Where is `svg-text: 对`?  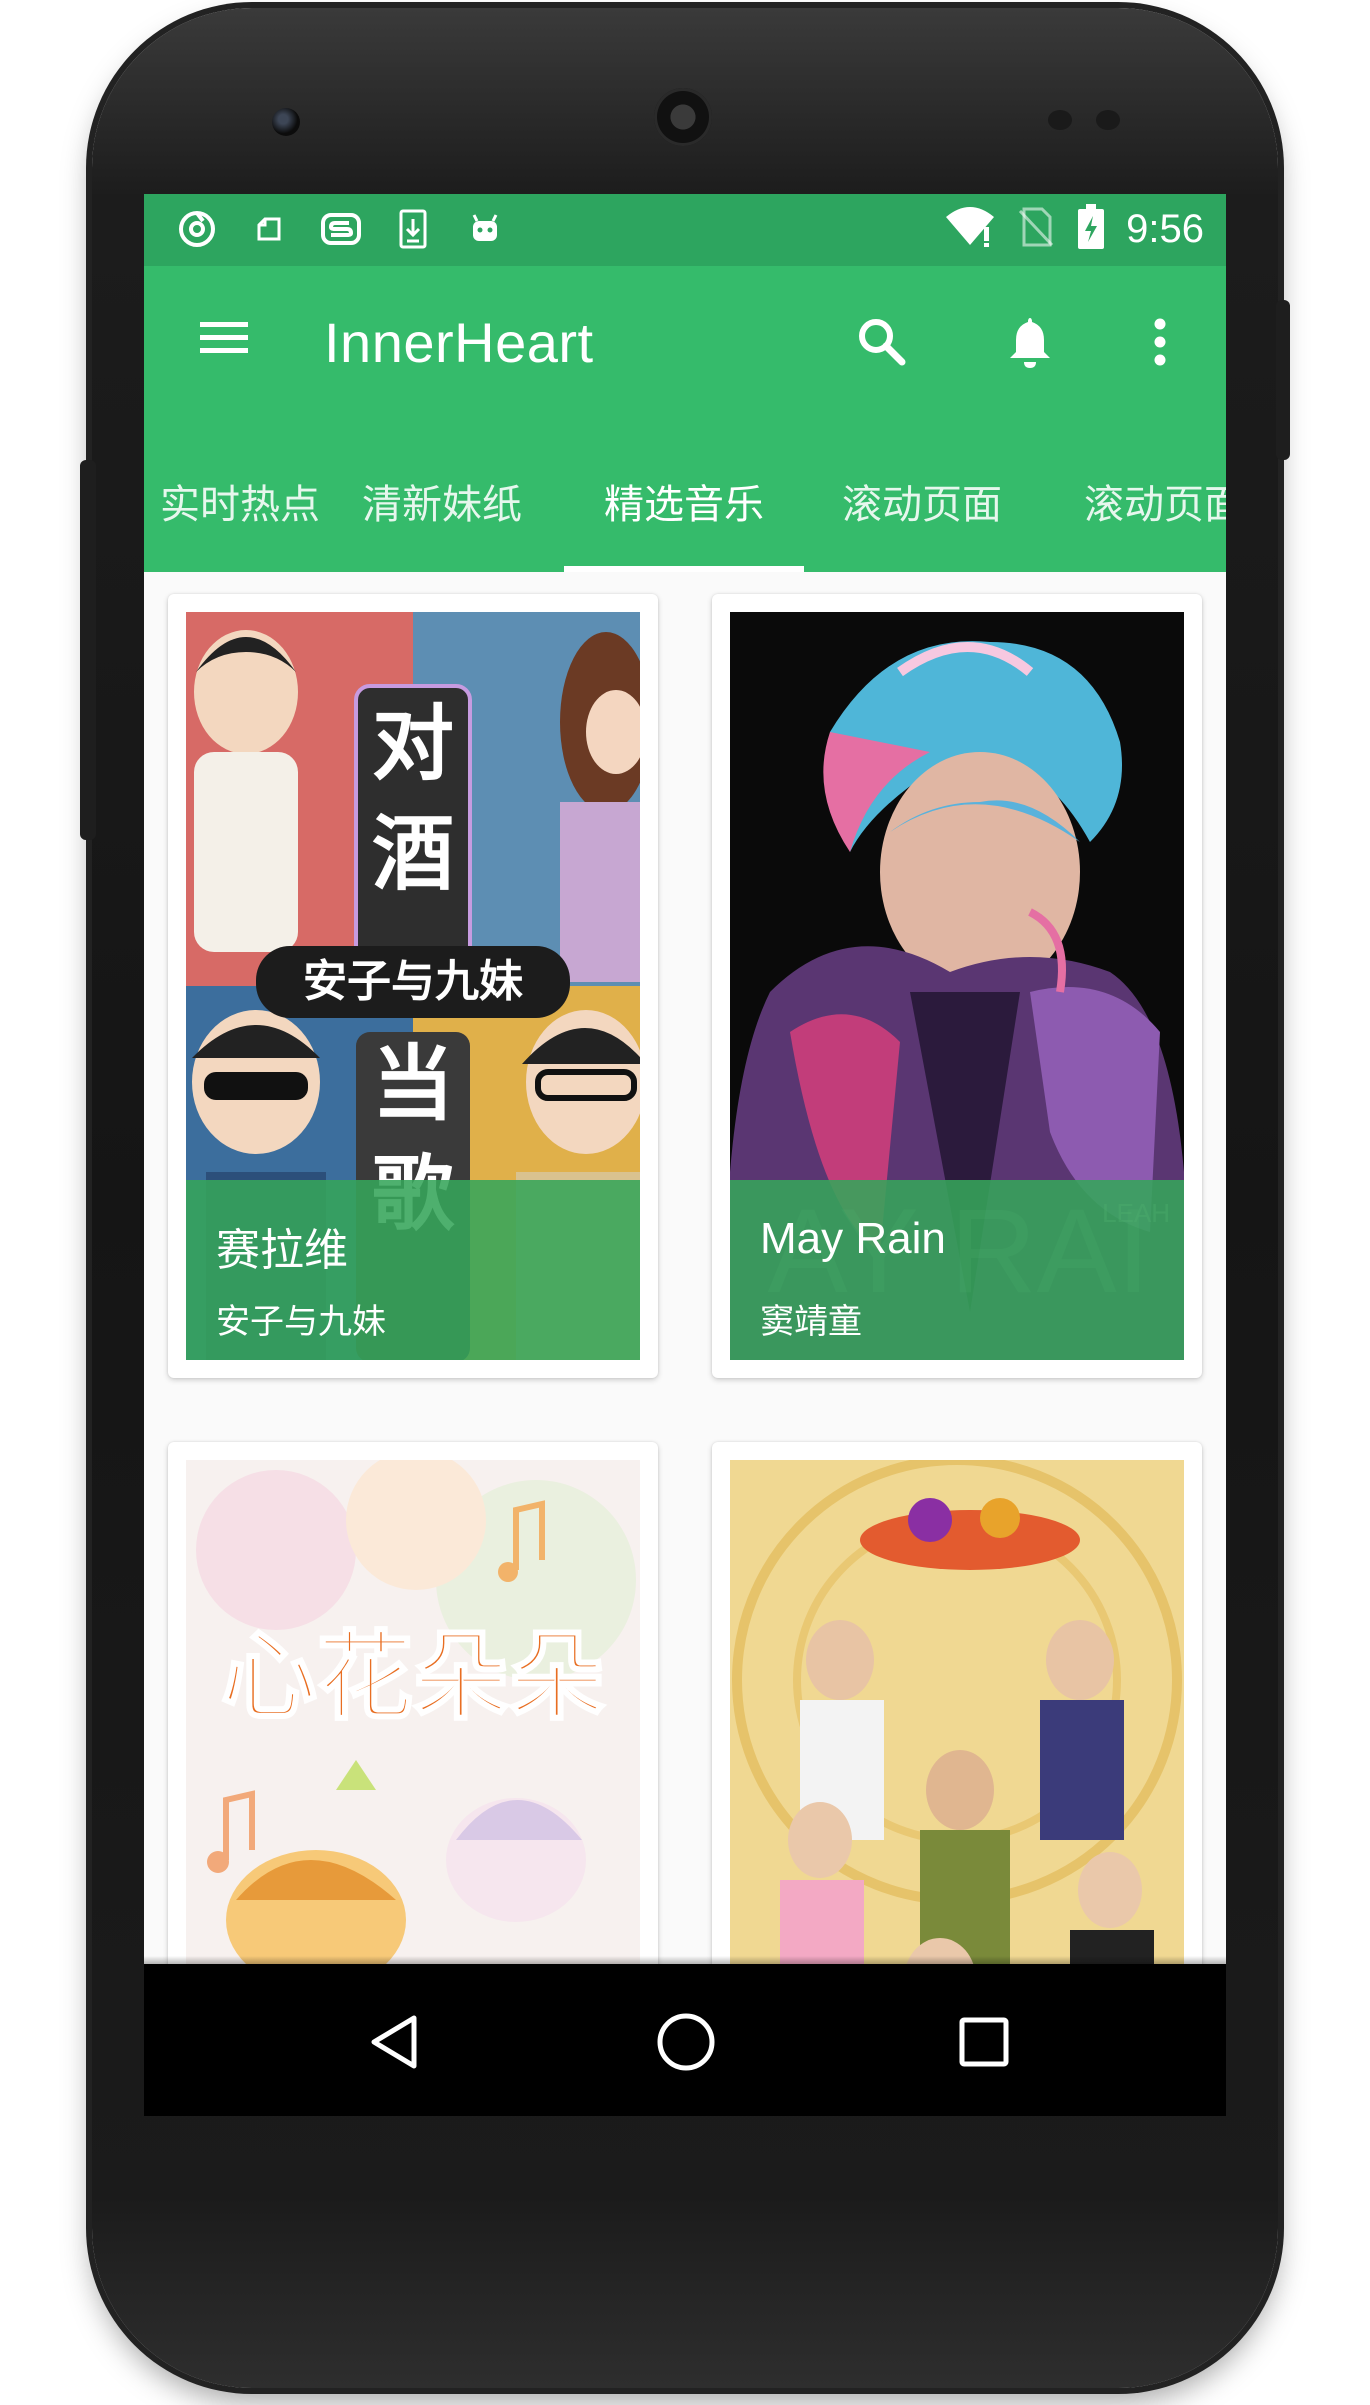 svg-text: 对 is located at coordinates (413, 744).